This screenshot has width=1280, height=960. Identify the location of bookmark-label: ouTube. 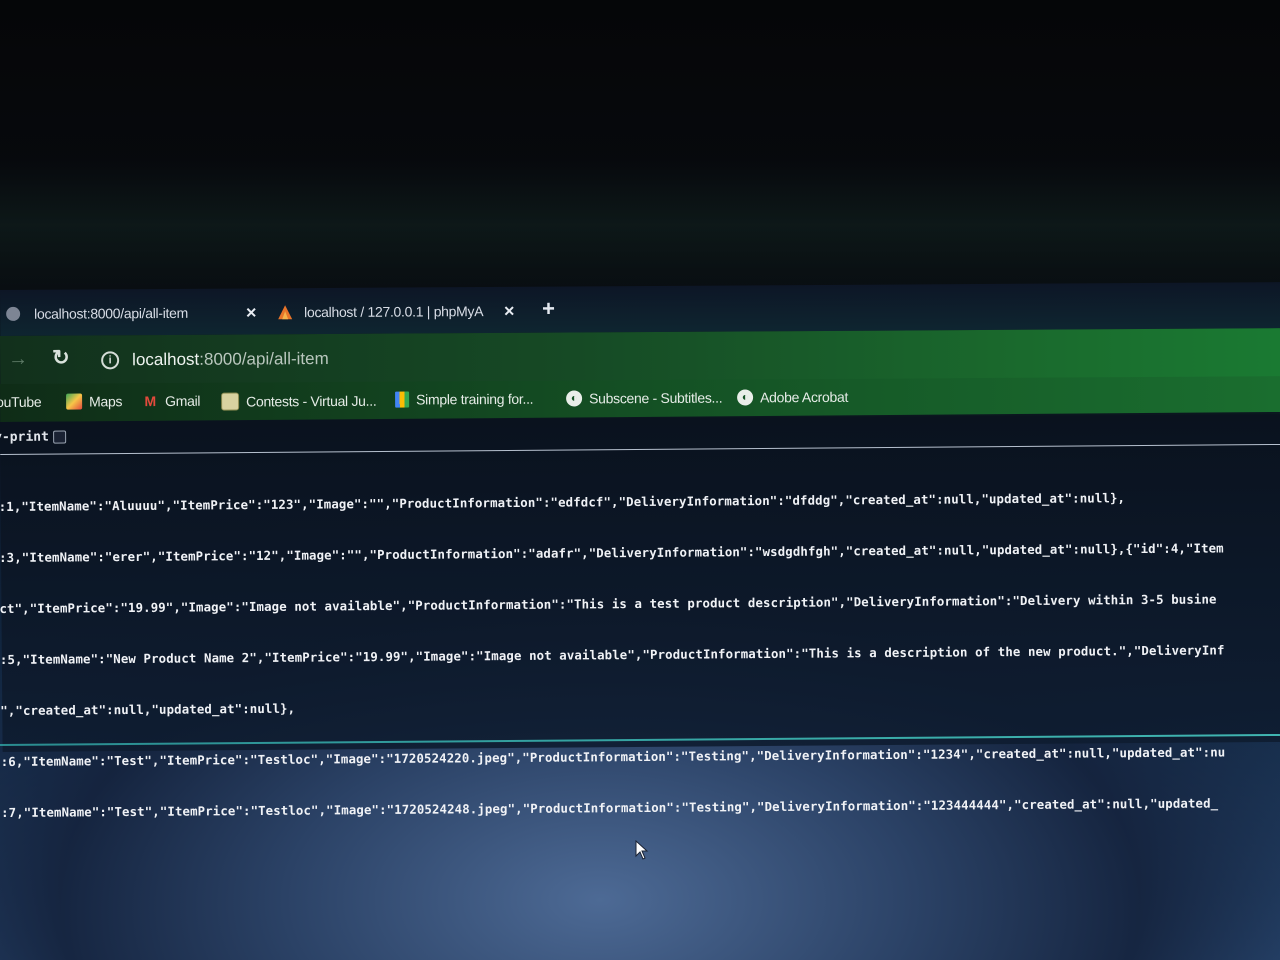
(21, 402).